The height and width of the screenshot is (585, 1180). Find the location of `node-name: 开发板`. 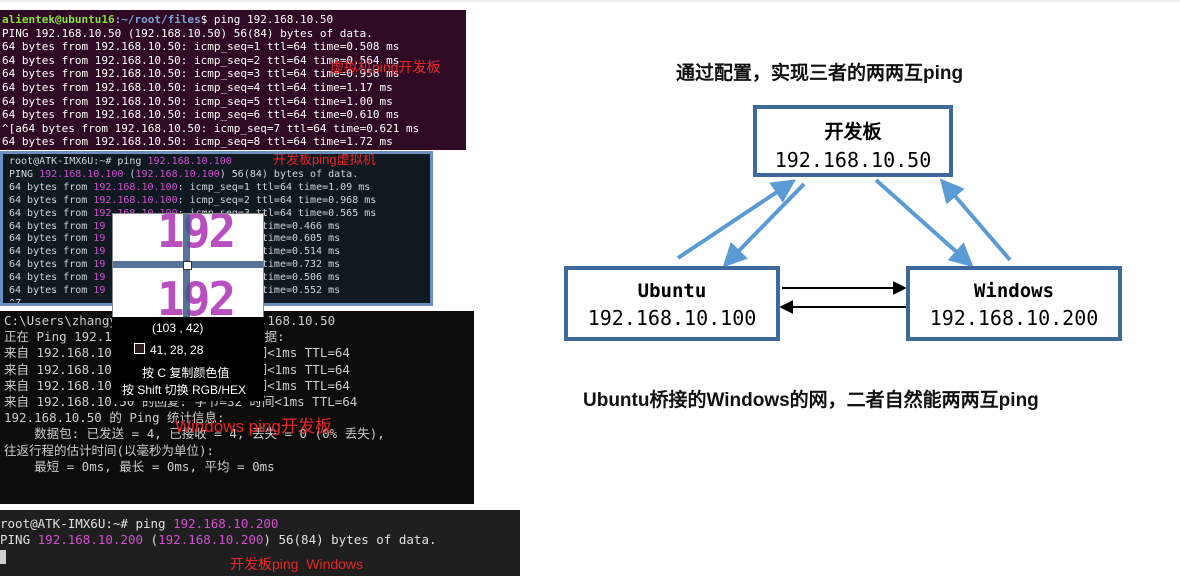

node-name: 开发板 is located at coordinates (853, 132).